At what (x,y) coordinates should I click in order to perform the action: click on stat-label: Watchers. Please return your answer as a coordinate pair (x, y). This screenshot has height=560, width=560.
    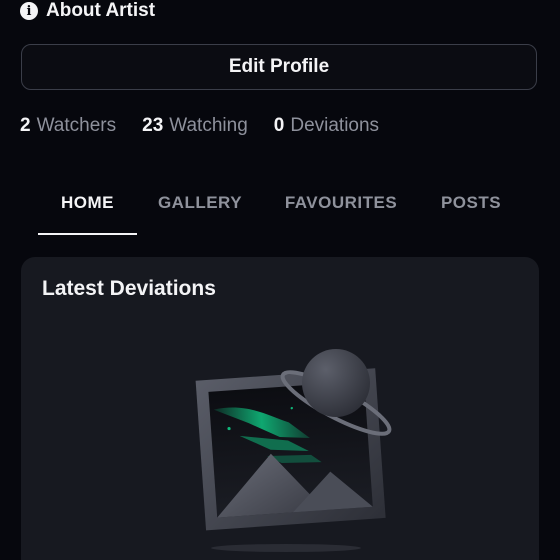
    Looking at the image, I should click on (76, 125).